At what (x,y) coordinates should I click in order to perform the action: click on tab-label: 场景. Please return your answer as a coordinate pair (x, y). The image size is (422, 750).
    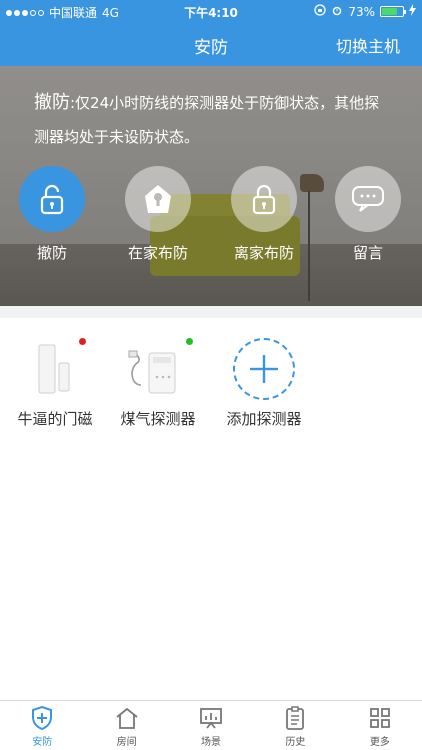
    Looking at the image, I should click on (211, 742).